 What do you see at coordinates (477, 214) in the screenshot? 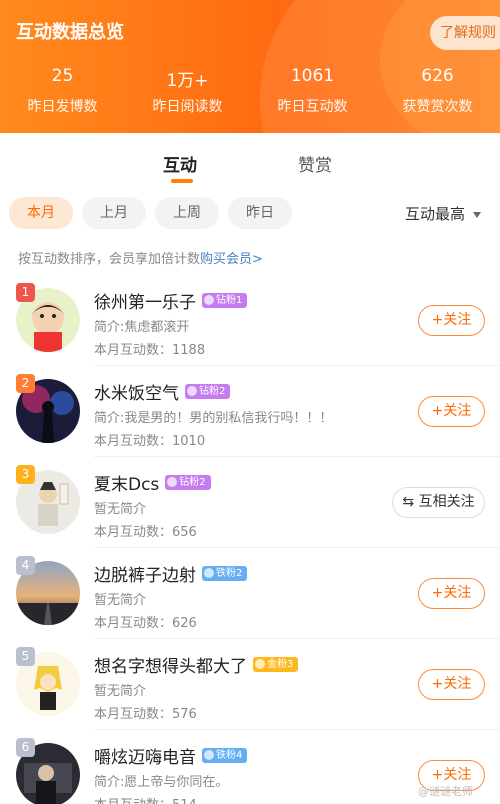
I see `chevron-down-icon` at bounding box center [477, 214].